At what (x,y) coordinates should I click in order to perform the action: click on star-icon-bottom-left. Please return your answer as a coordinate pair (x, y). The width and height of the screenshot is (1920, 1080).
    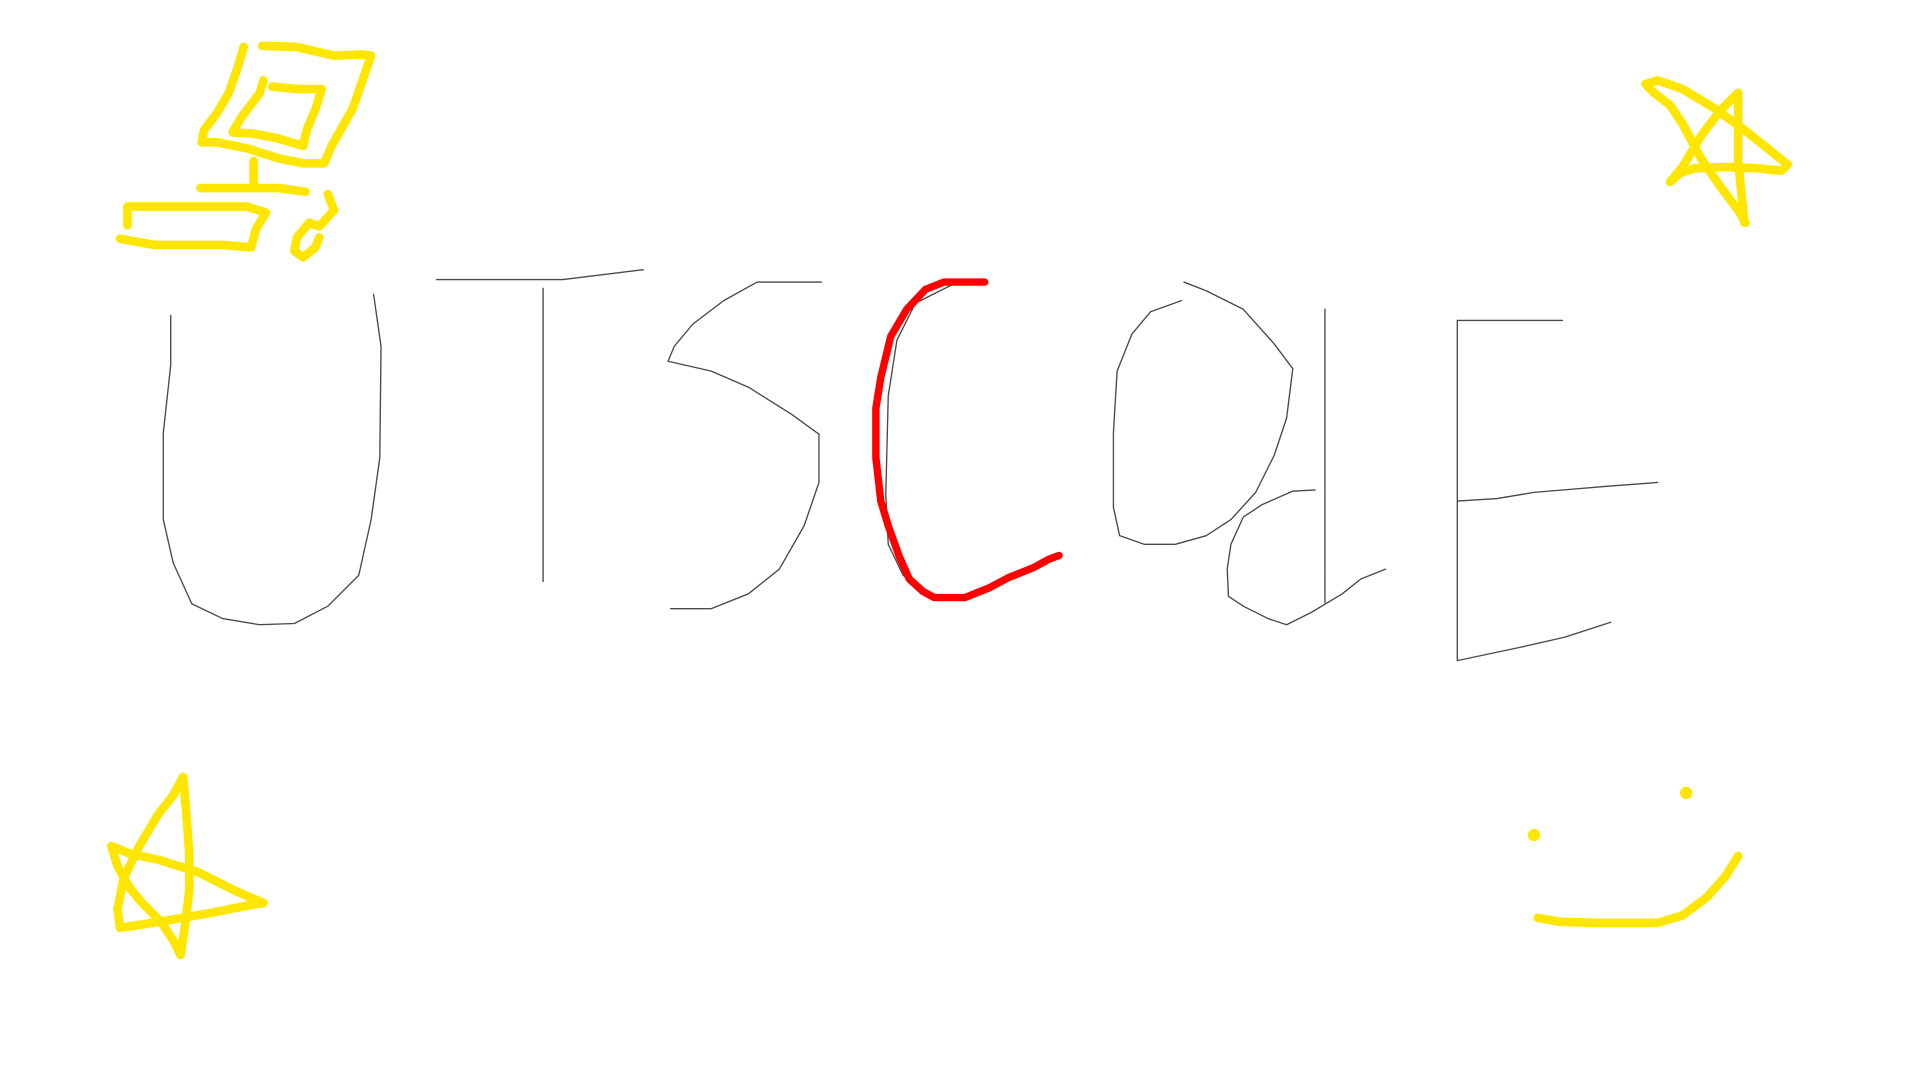
    Looking at the image, I should click on (187, 866).